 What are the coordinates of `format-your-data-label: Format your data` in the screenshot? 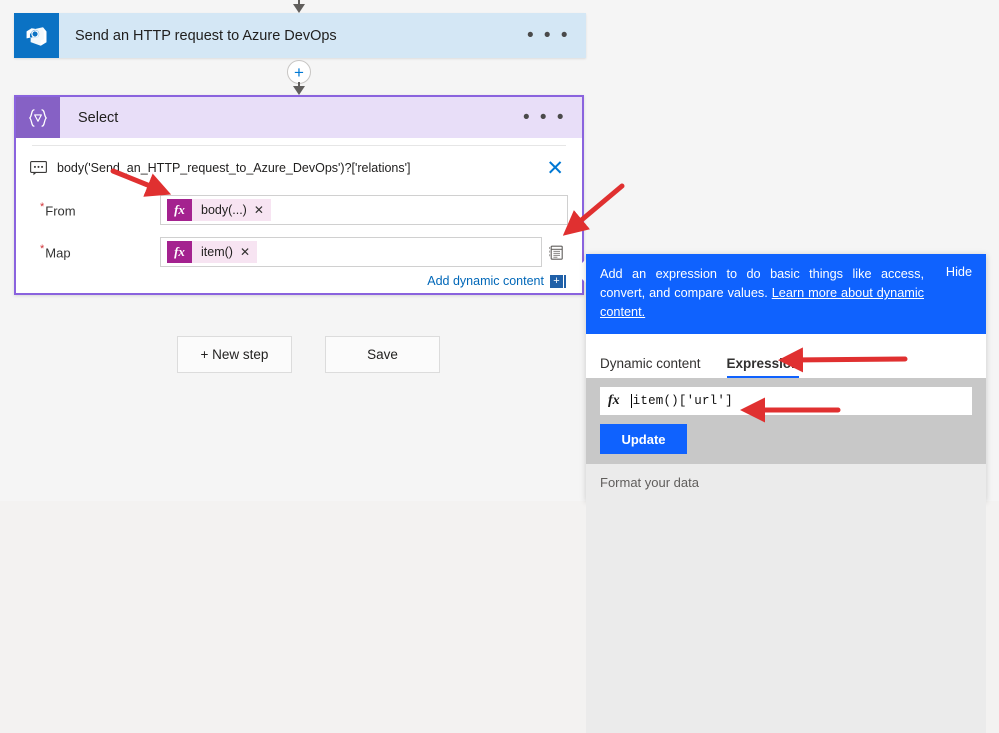 It's located at (649, 482).